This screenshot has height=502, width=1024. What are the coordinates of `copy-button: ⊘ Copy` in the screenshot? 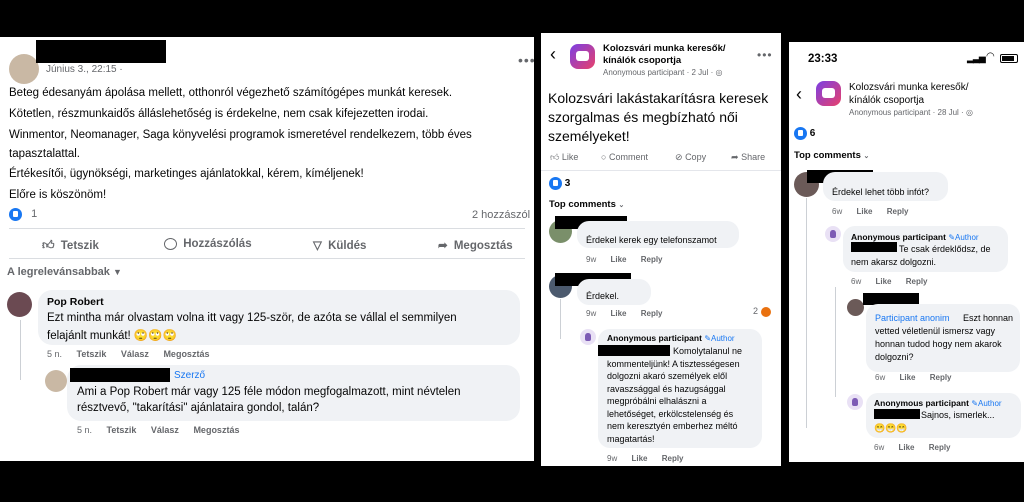 It's located at (690, 157).